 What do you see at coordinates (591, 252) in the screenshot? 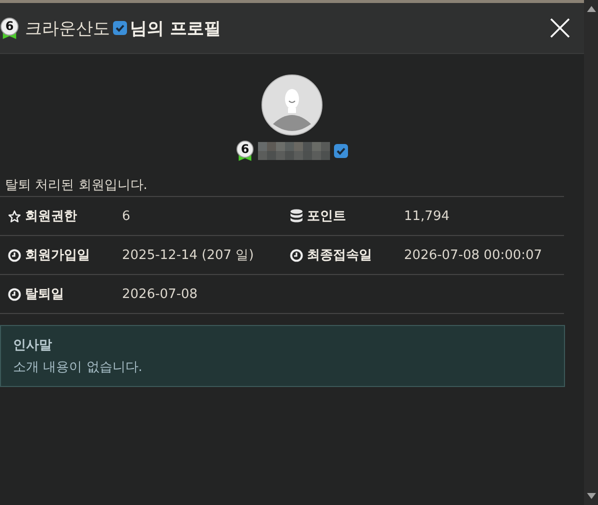
I see `scrollbar` at bounding box center [591, 252].